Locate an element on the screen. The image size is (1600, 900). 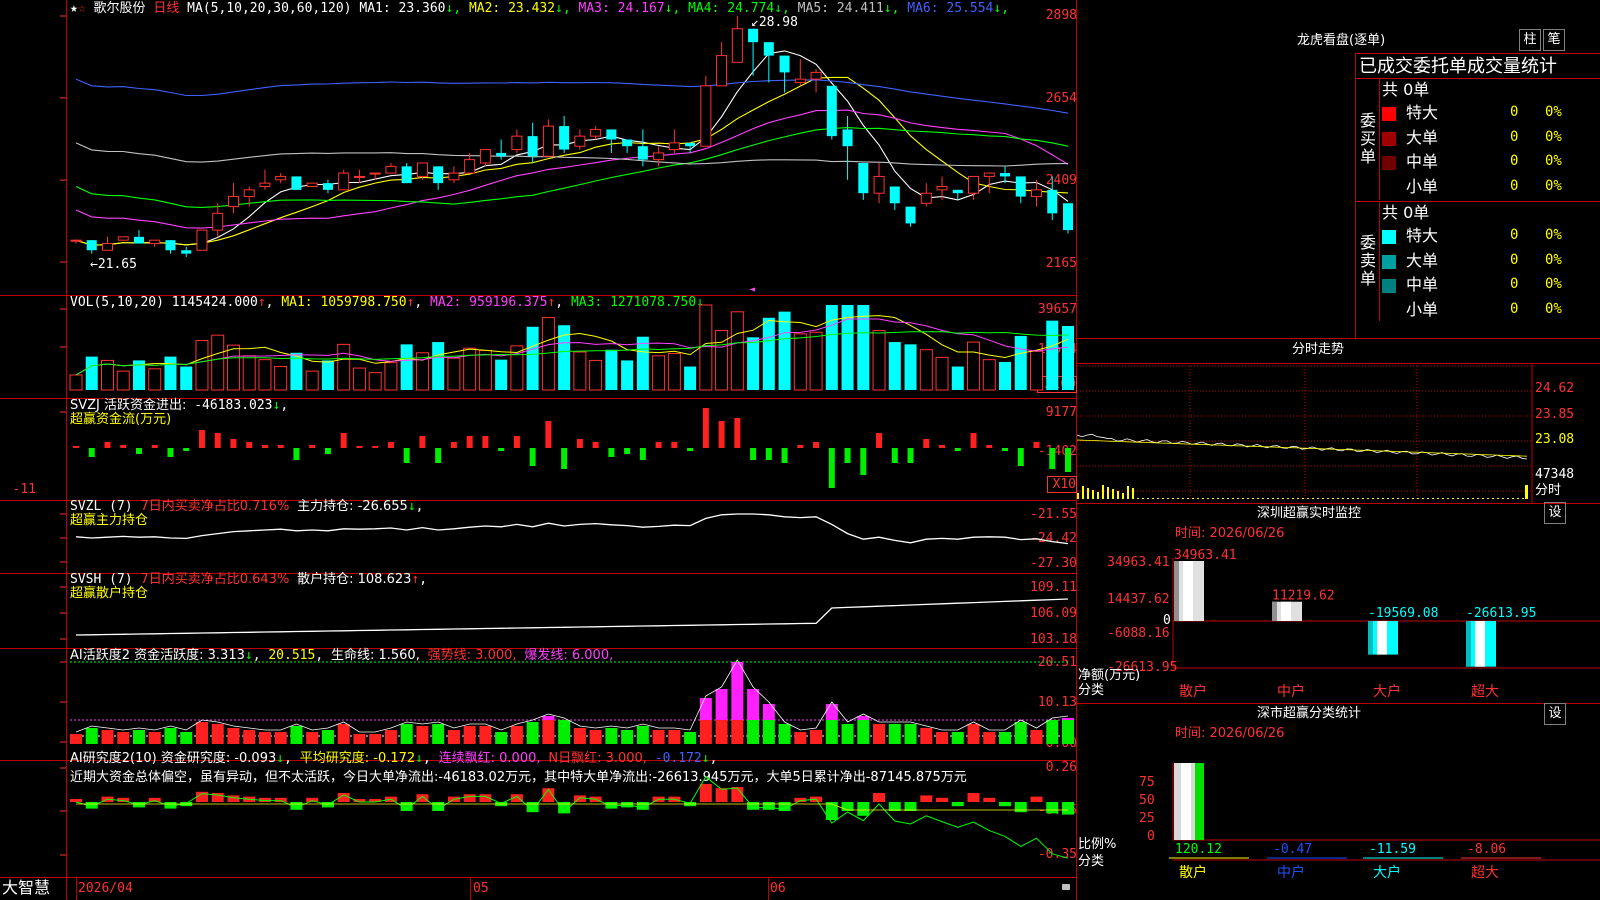
fund-flow-chart is located at coordinates (538, 449).